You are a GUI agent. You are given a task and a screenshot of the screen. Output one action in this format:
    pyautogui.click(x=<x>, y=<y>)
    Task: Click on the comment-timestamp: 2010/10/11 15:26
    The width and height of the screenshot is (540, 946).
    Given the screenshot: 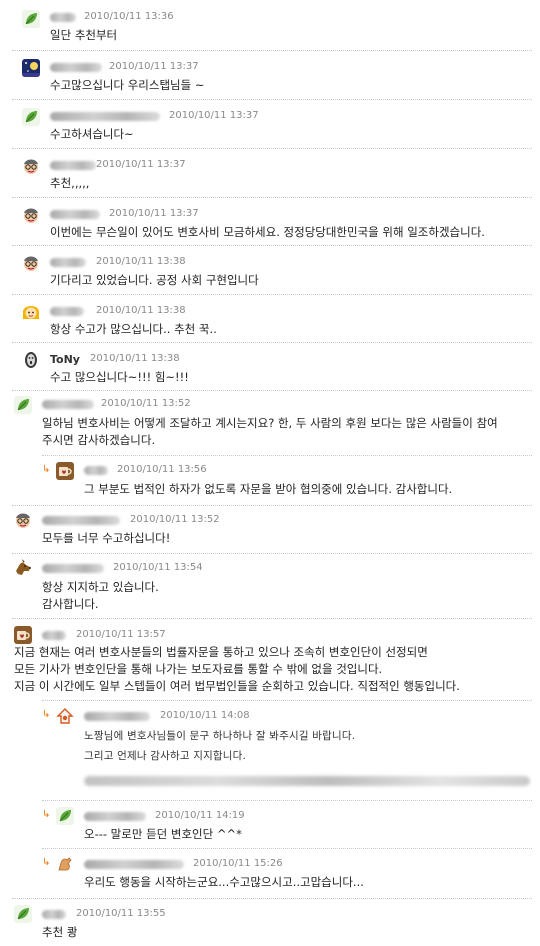 What is the action you would take?
    pyautogui.click(x=238, y=863)
    